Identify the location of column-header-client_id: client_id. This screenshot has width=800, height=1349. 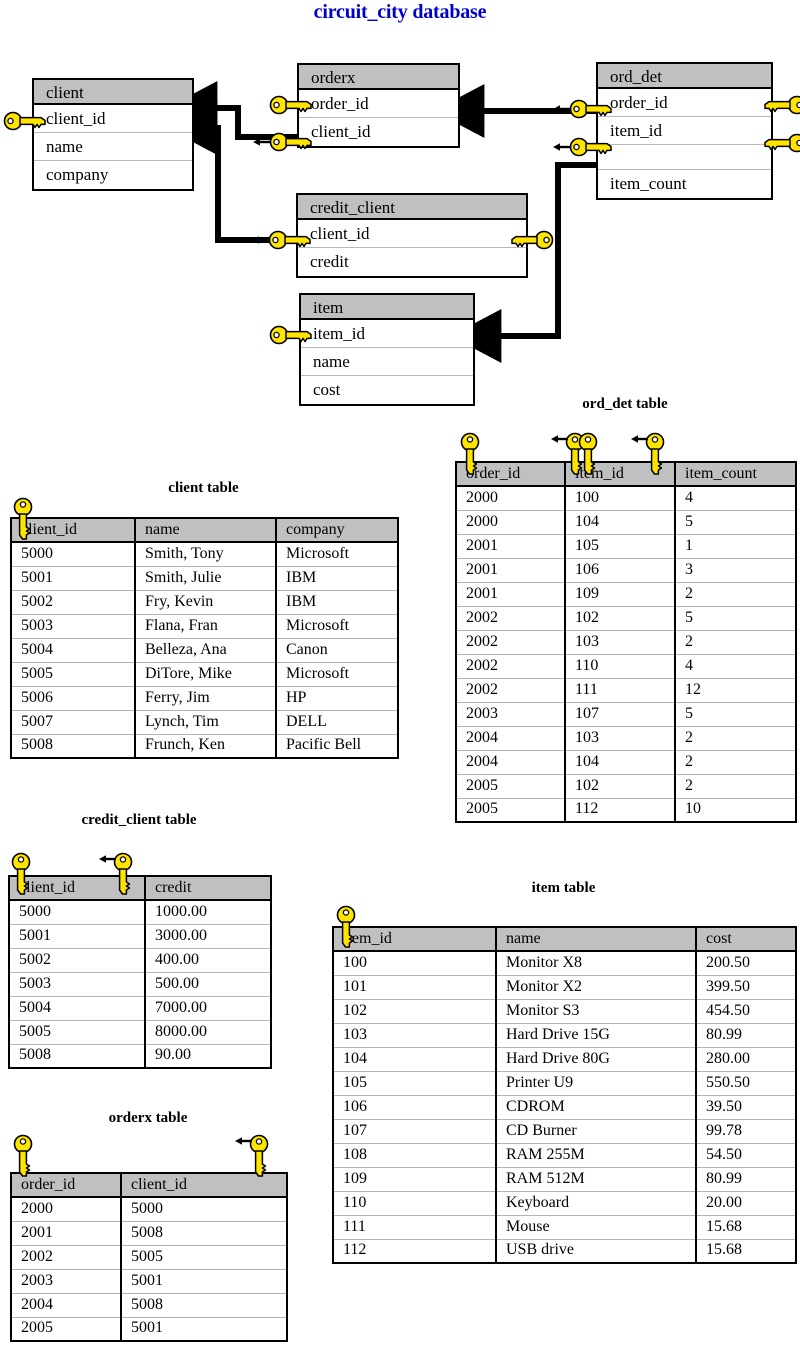
(73, 530).